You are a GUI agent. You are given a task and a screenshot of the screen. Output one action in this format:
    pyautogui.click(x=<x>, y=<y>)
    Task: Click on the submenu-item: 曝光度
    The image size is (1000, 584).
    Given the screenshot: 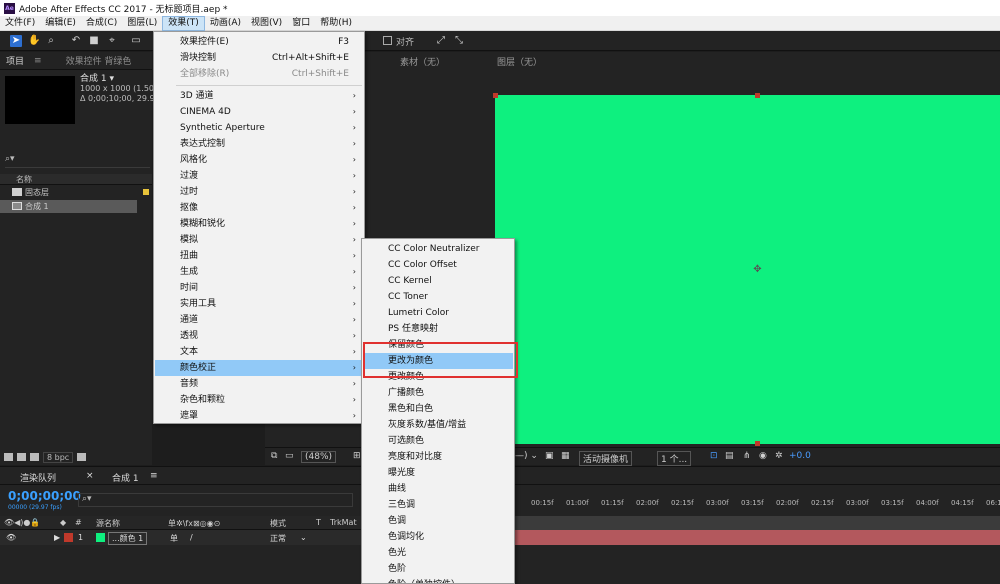 What is the action you would take?
    pyautogui.click(x=438, y=473)
    